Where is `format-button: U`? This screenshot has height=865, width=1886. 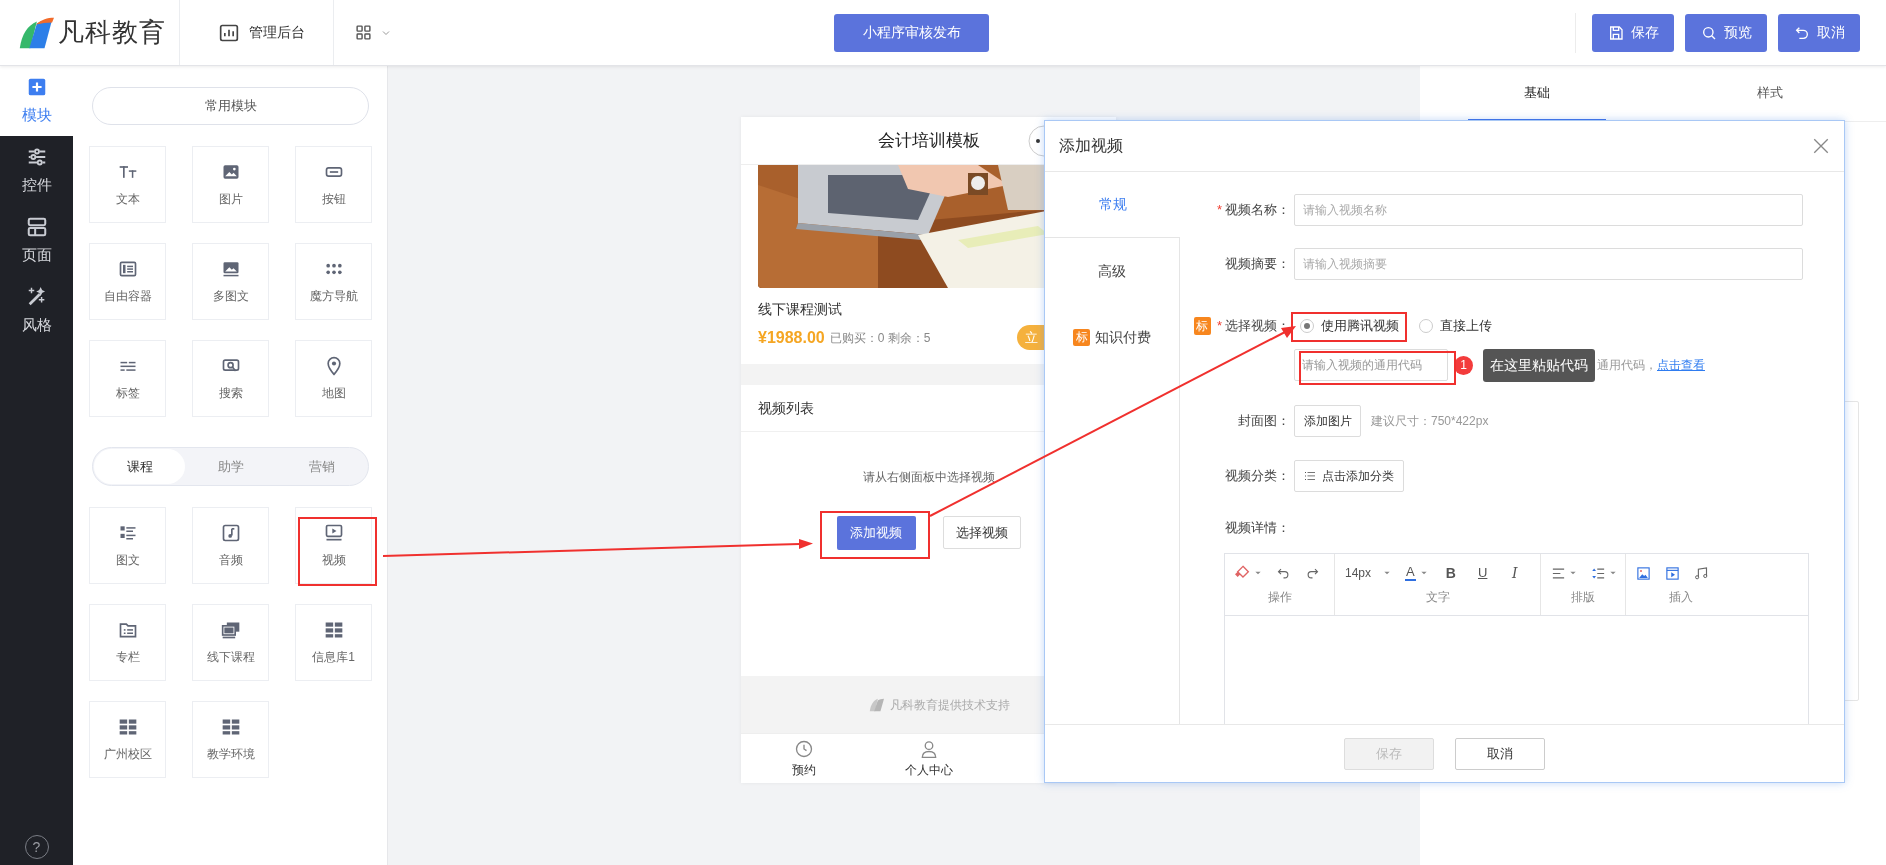
format-button: U is located at coordinates (1482, 573).